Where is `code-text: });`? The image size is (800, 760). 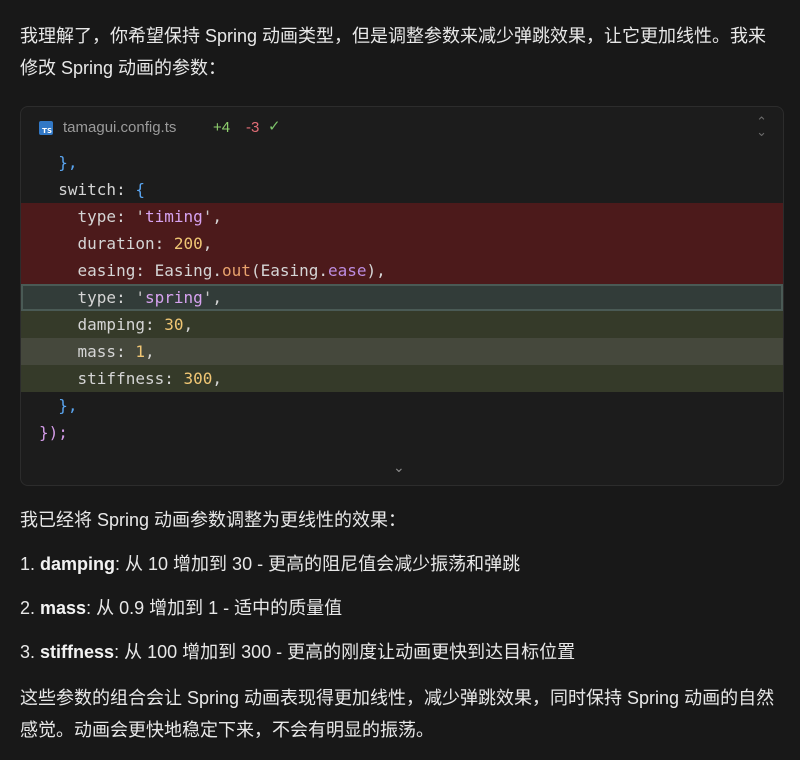 code-text: }); is located at coordinates (53, 432).